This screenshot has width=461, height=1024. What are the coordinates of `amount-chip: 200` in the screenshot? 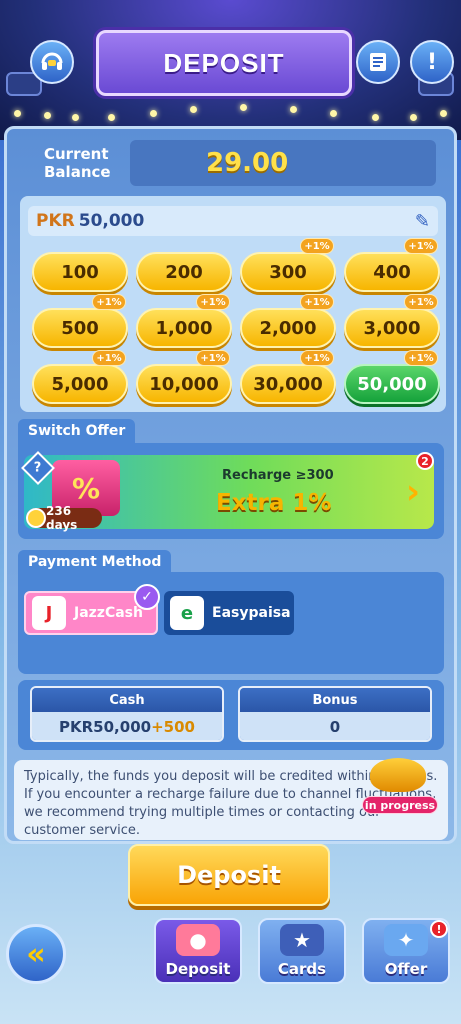 It's located at (184, 272).